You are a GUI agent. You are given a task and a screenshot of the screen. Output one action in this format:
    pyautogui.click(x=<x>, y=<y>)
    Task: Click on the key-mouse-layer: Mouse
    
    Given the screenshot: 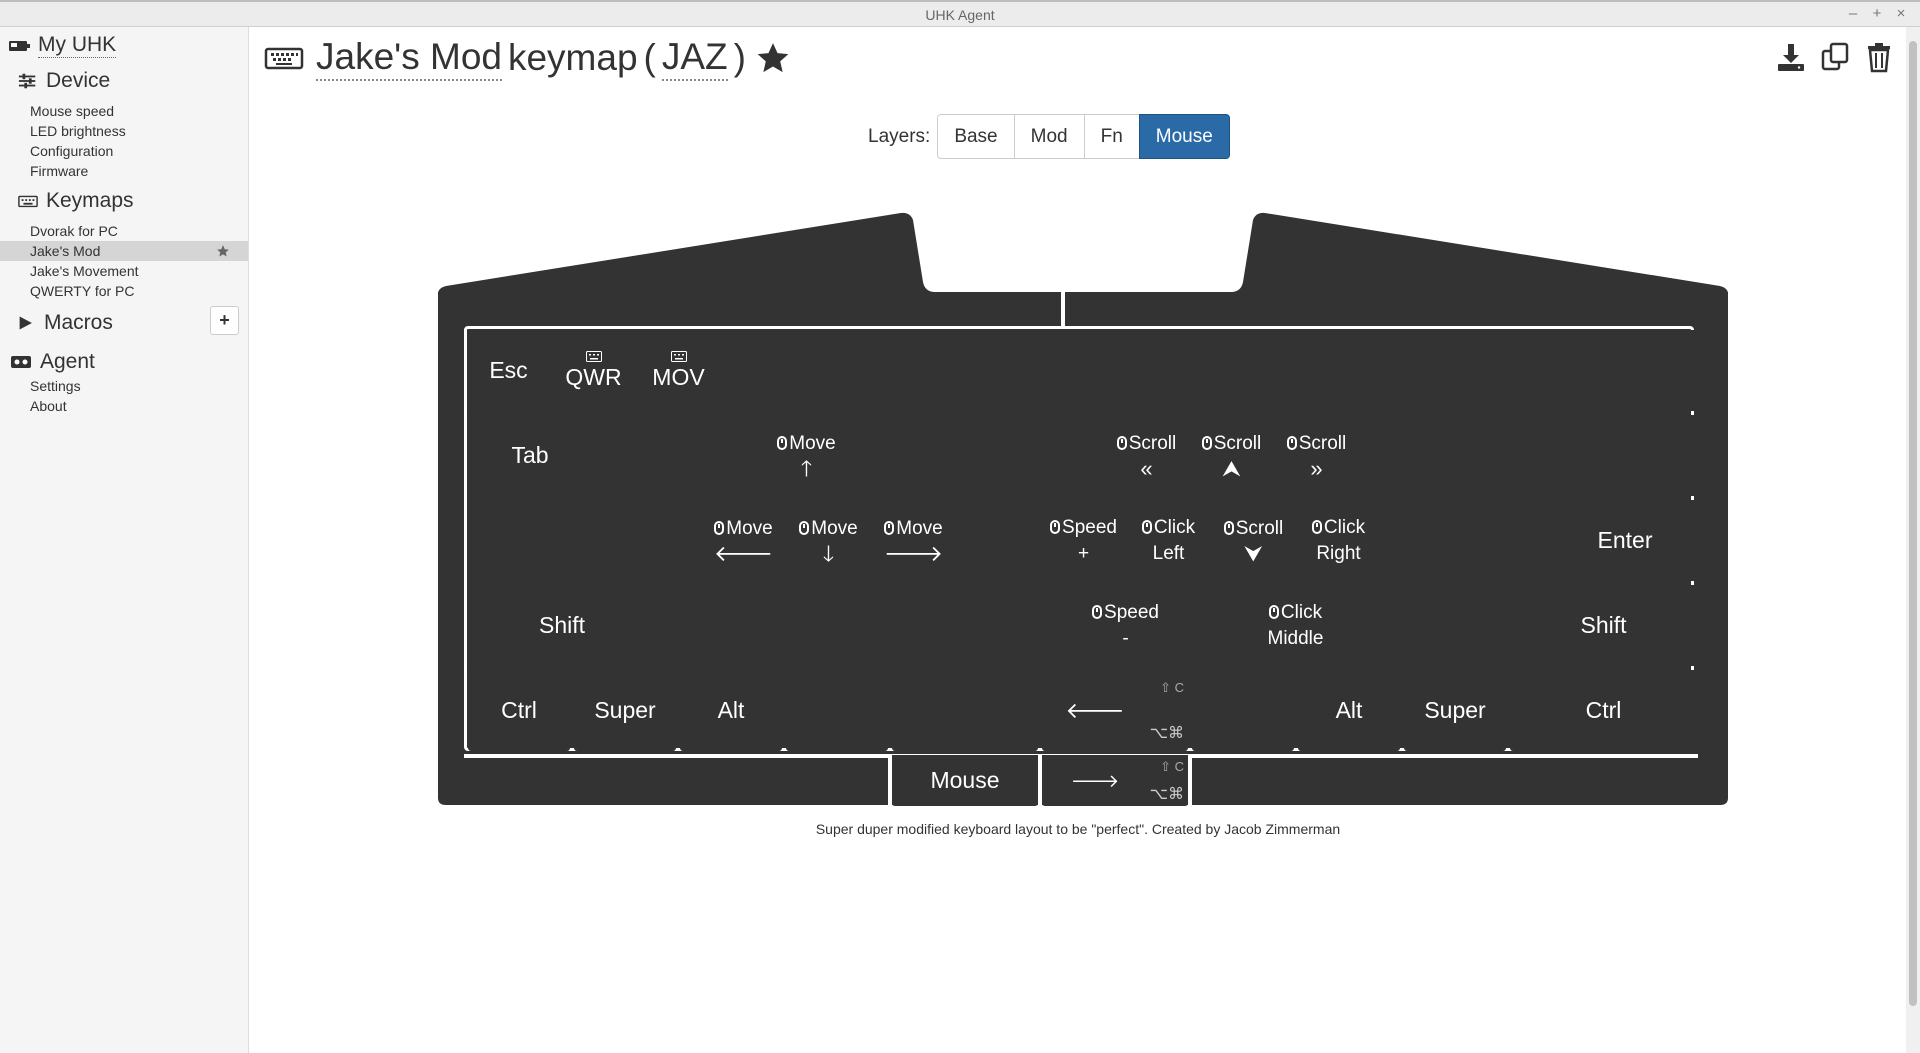 What is the action you would take?
    pyautogui.click(x=965, y=780)
    